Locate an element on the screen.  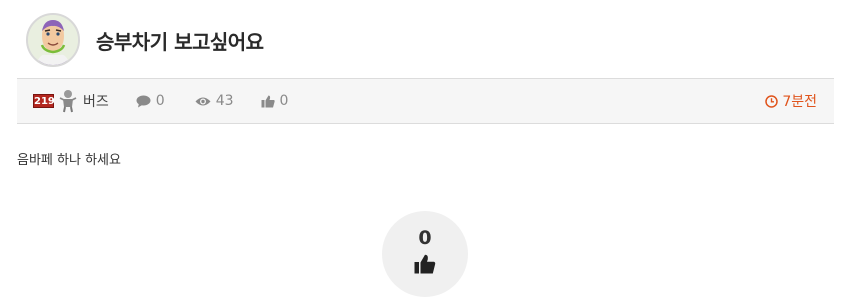
clock-icon is located at coordinates (772, 101).